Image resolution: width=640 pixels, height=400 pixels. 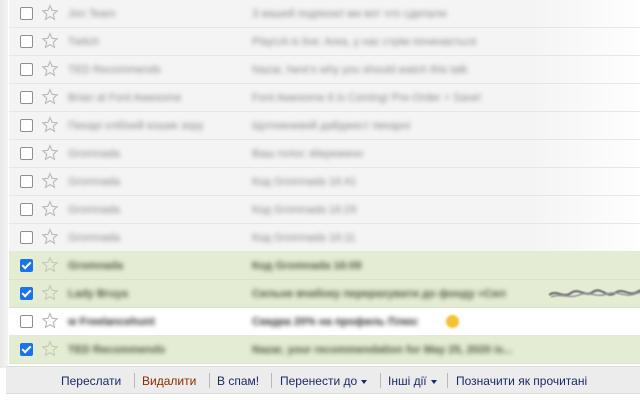 What do you see at coordinates (594, 293) in the screenshot?
I see `scribble-overlay` at bounding box center [594, 293].